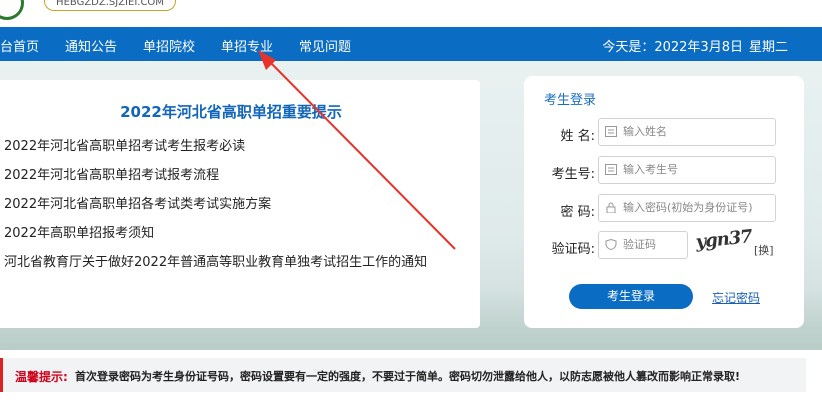  Describe the element at coordinates (631, 296) in the screenshot. I see `login-button: 考生登录` at that location.